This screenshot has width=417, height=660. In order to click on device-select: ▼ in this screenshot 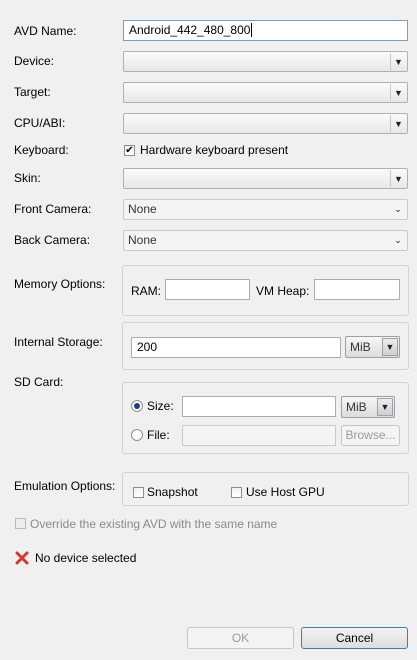, I will do `click(265, 61)`.